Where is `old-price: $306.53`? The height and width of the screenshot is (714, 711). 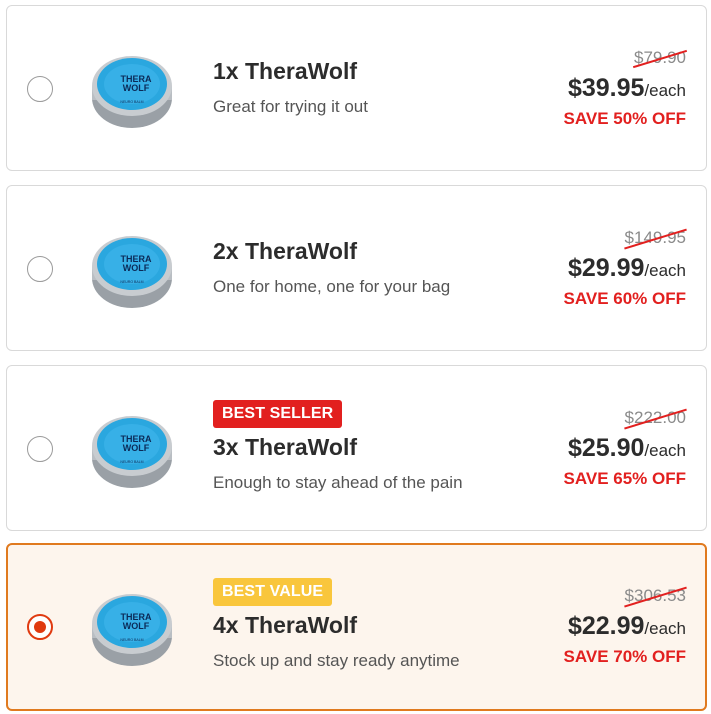
old-price: $306.53 is located at coordinates (655, 597).